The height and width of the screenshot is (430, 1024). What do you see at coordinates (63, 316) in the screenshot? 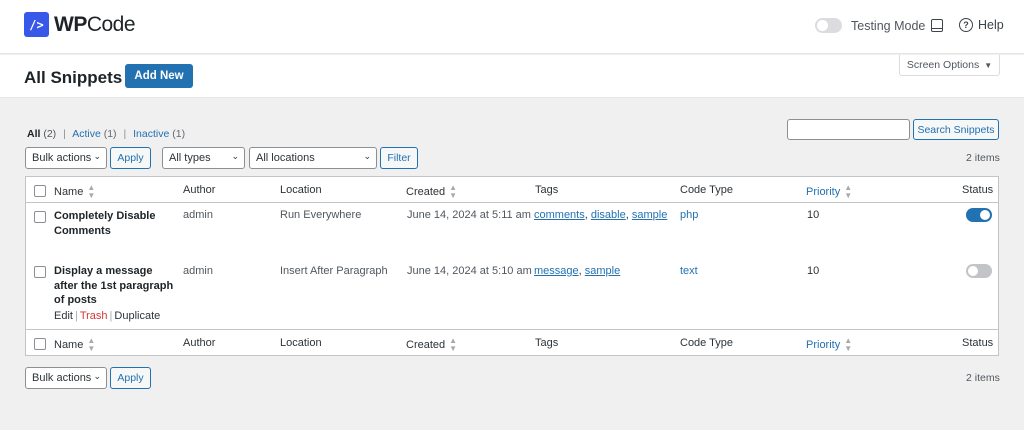
I see `edit-link: Edit` at bounding box center [63, 316].